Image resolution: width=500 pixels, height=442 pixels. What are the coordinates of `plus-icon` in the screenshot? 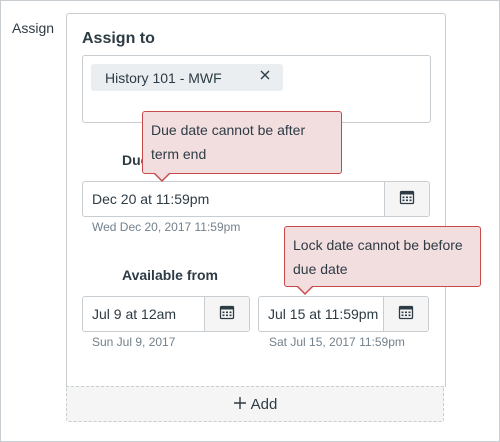 It's located at (240, 404).